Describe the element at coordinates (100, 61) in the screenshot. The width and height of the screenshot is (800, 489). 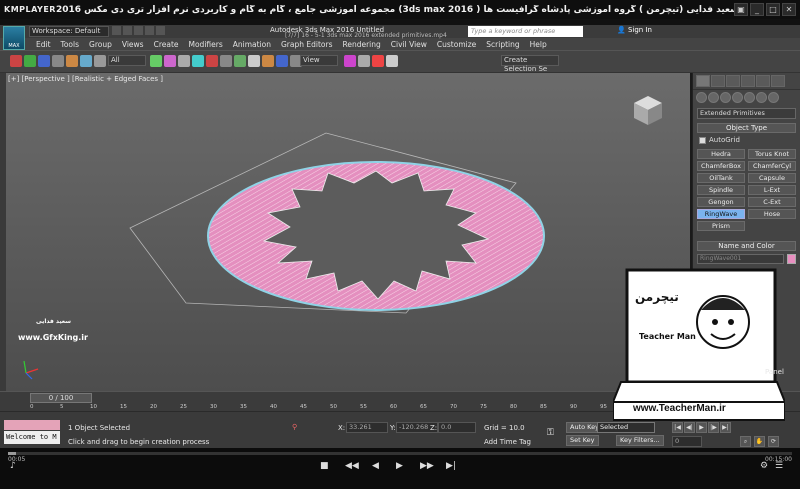
I see `select-by-name-icon` at that location.